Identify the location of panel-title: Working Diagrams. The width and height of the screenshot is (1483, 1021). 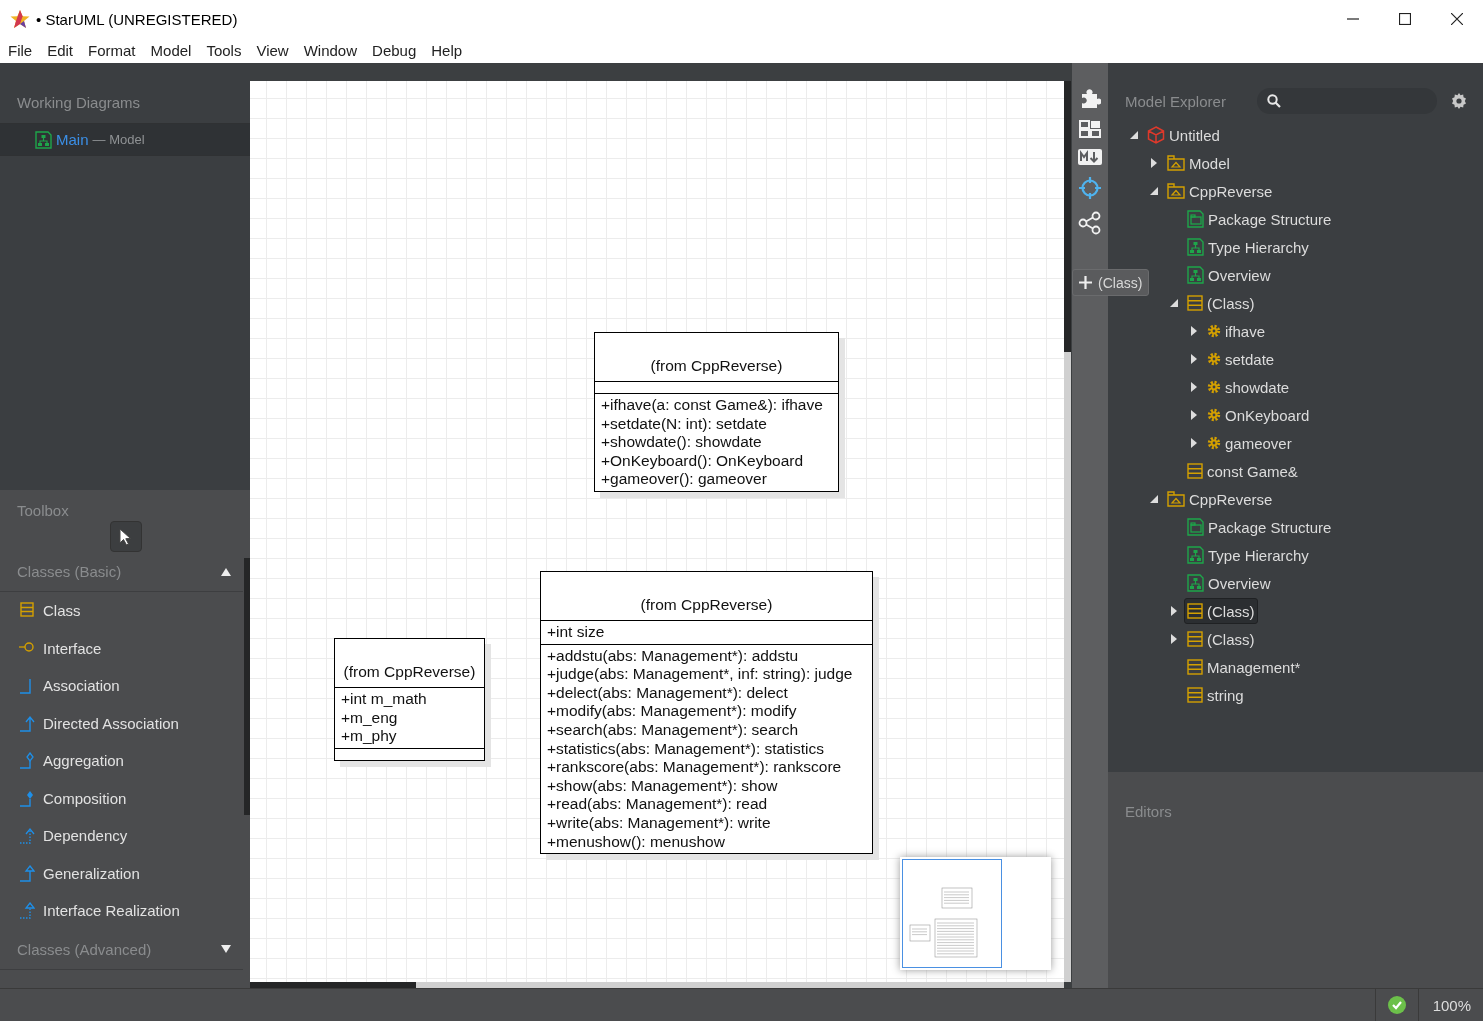
(79, 103).